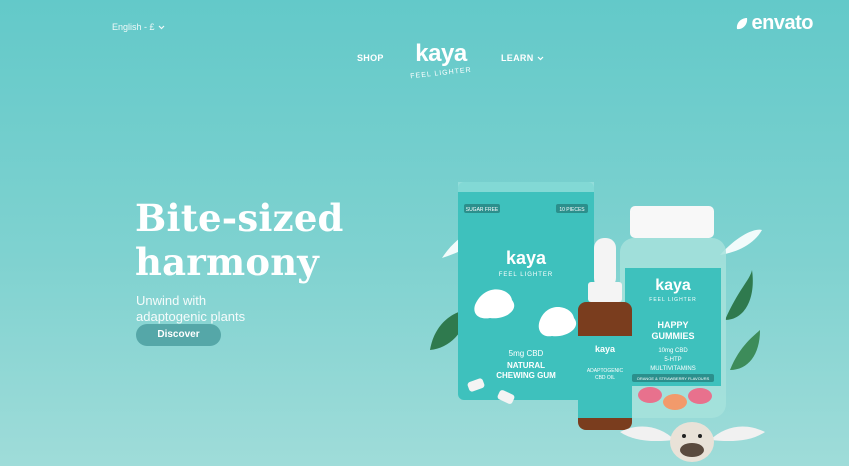 This screenshot has height=466, width=849. Describe the element at coordinates (692, 442) in the screenshot. I see `dog-image` at that location.